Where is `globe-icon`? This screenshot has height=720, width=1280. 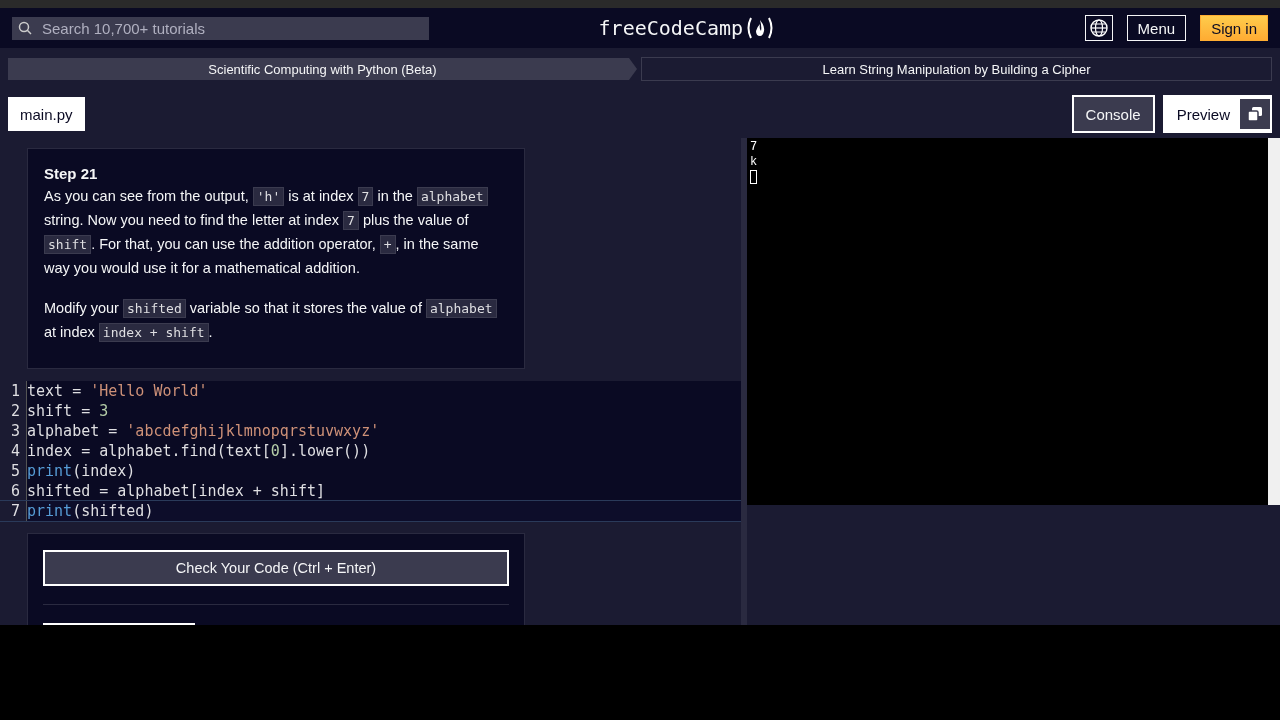
globe-icon is located at coordinates (1098, 28).